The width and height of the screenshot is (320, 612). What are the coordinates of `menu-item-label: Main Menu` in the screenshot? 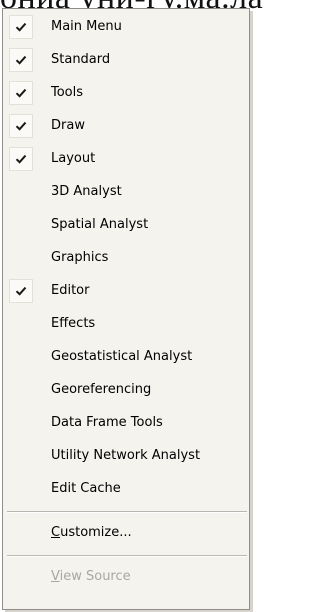 It's located at (86, 26).